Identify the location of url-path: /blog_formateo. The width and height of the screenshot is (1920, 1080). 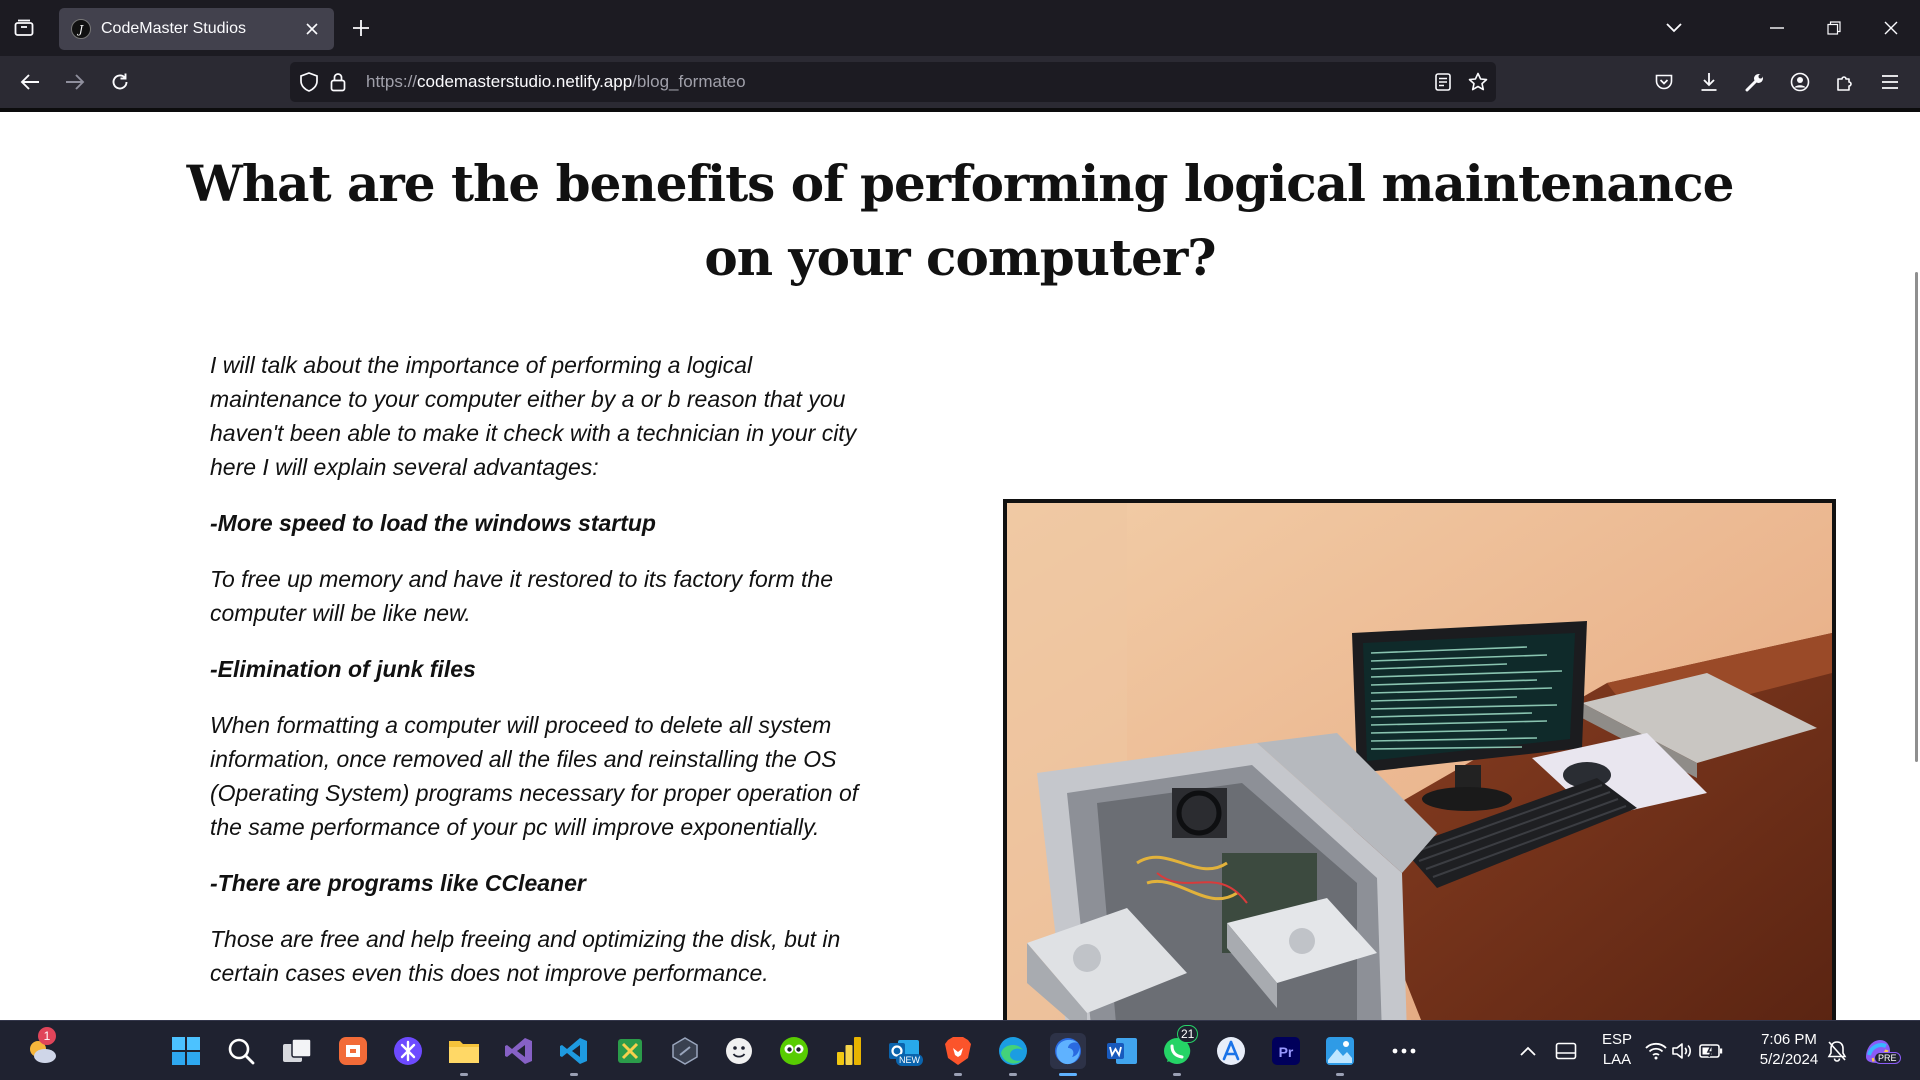
(689, 81).